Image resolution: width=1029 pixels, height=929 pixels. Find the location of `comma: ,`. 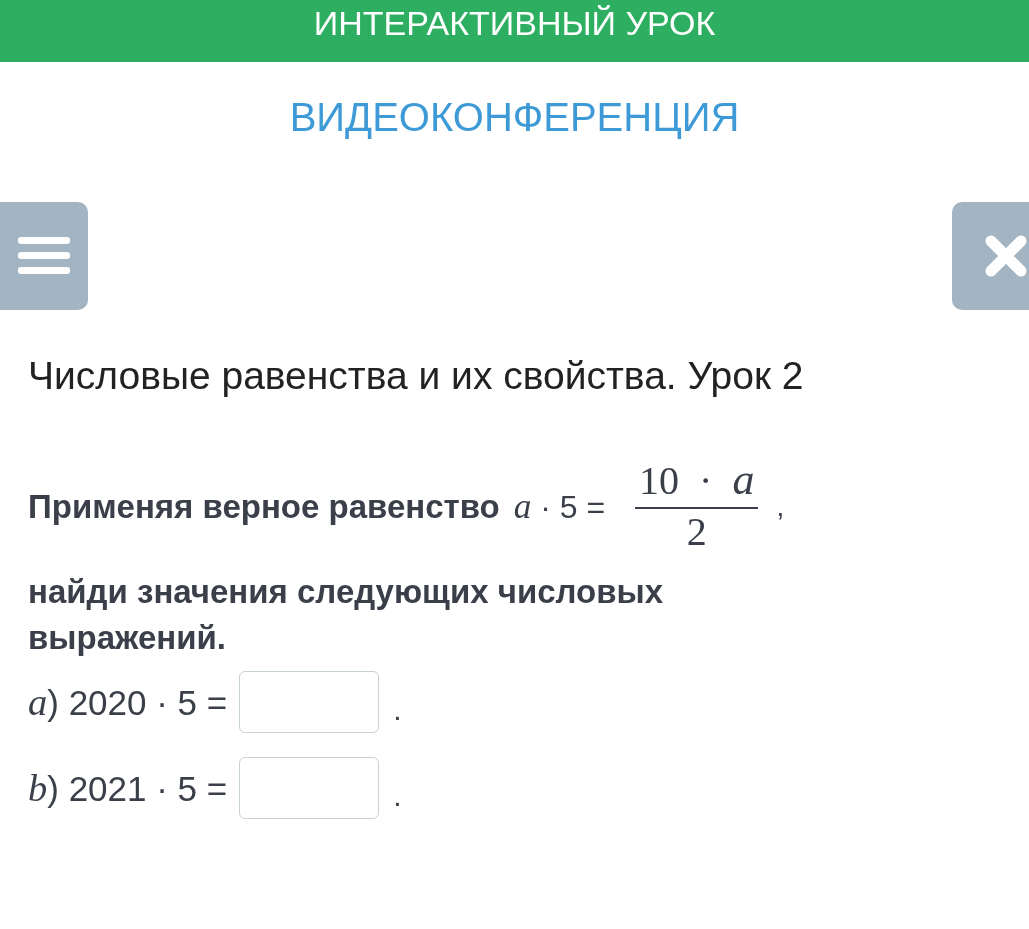

comma: , is located at coordinates (780, 506).